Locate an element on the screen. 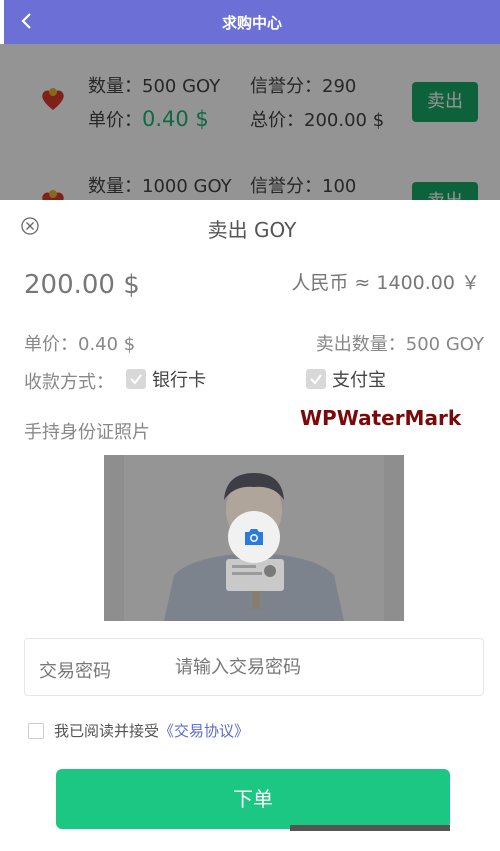 Image resolution: width=500 pixels, height=851 pixels. pay-option-bank-card: 银行卡 is located at coordinates (166, 379).